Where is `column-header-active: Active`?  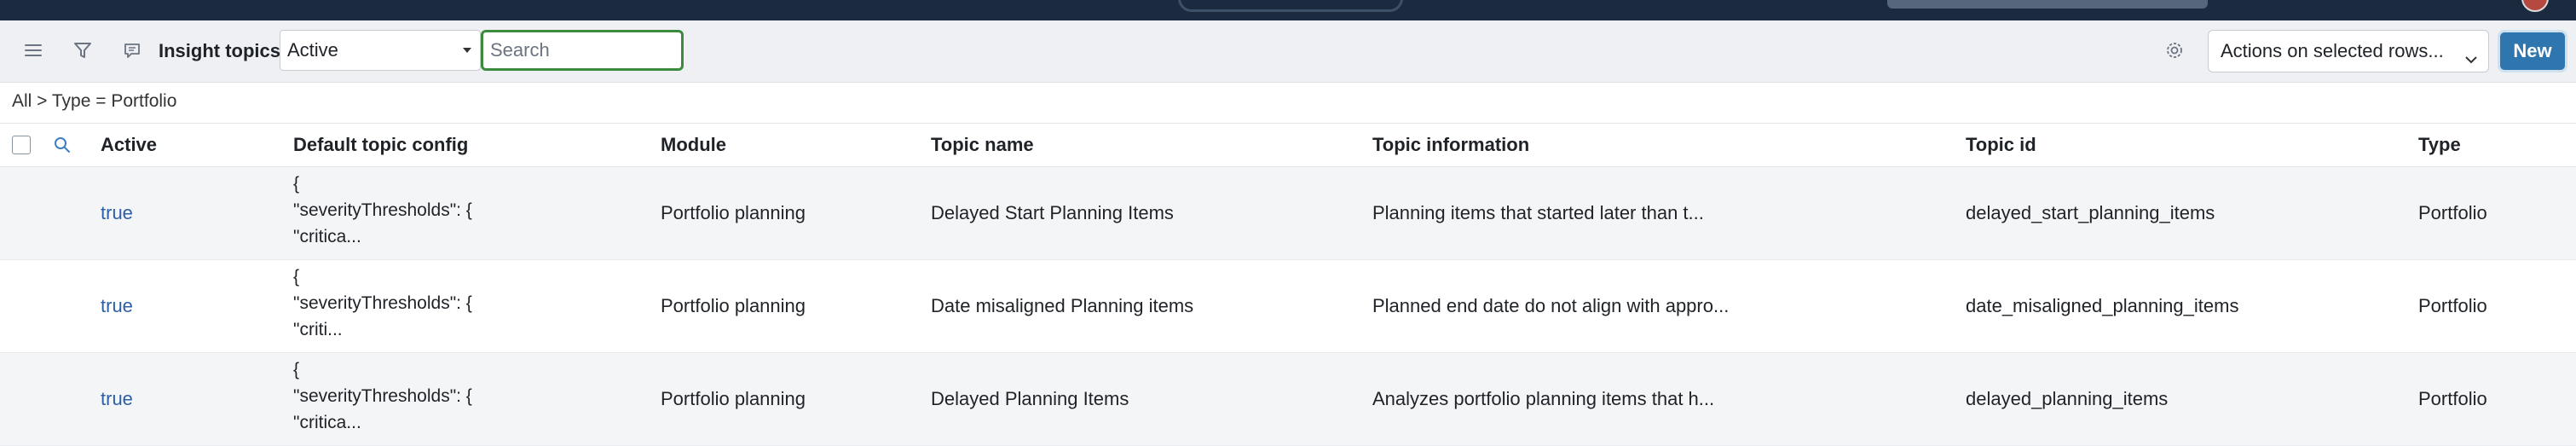 column-header-active: Active is located at coordinates (129, 145).